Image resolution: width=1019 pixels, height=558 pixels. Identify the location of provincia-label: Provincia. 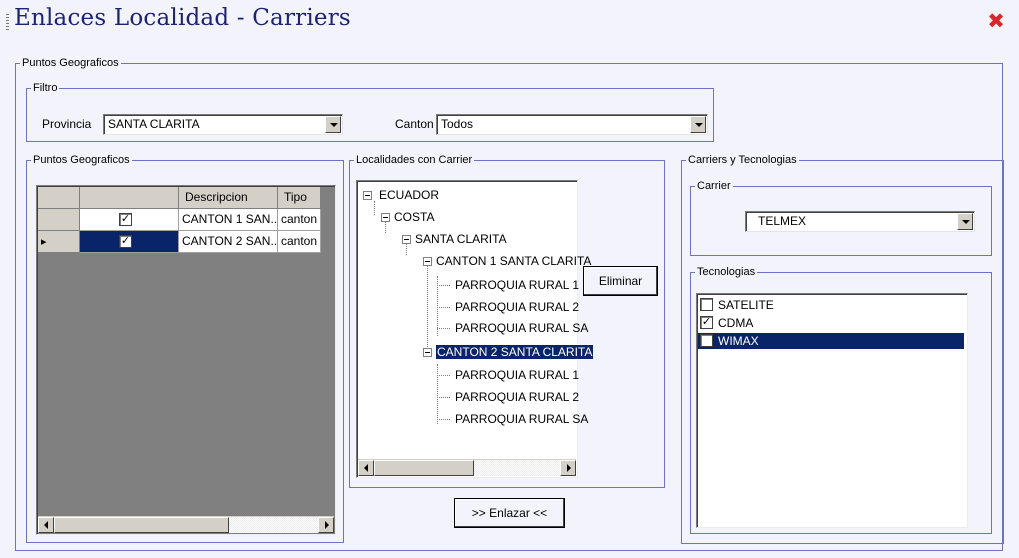
(67, 124).